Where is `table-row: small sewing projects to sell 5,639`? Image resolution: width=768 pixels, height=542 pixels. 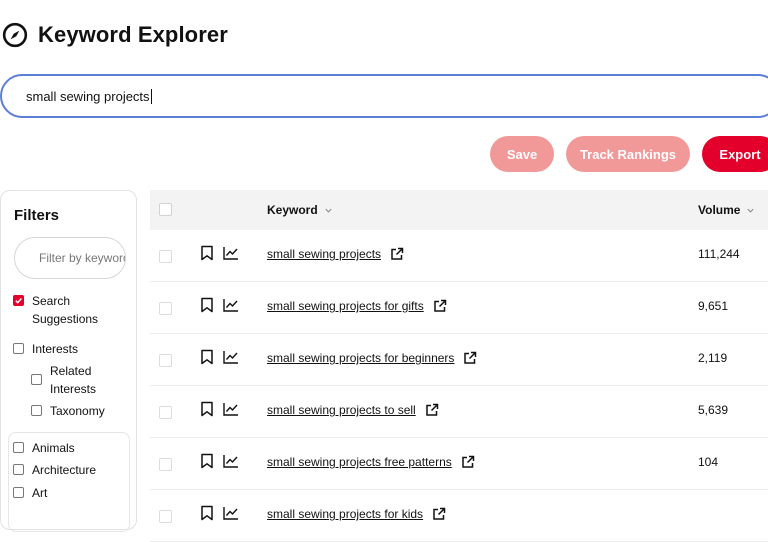 table-row: small sewing projects to sell 5,639 is located at coordinates (459, 412).